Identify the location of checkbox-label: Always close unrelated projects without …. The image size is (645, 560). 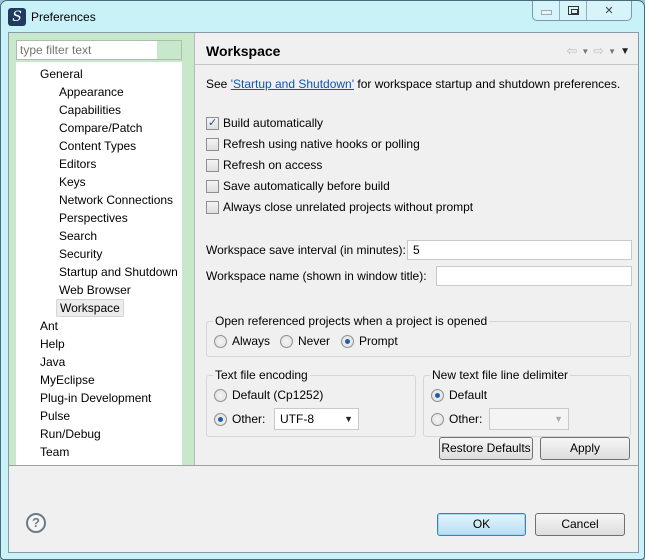
(348, 207).